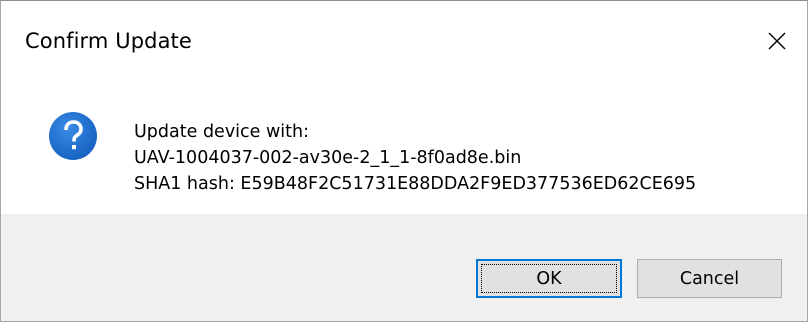  I want to click on focus-rectangle, so click(549, 278).